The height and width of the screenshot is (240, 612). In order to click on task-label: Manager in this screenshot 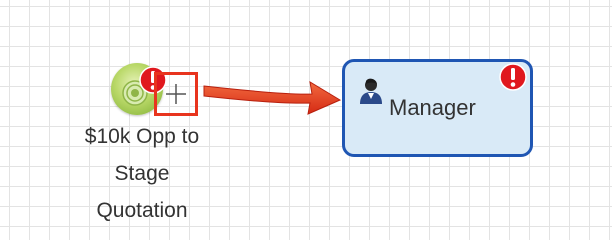, I will do `click(432, 107)`.